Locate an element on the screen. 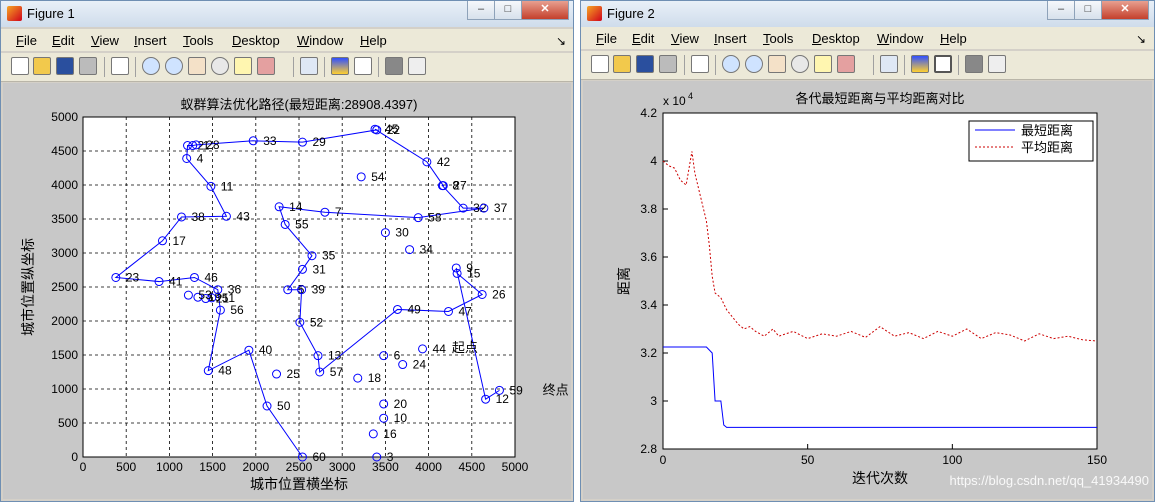  city-label: 33 is located at coordinates (270, 141).